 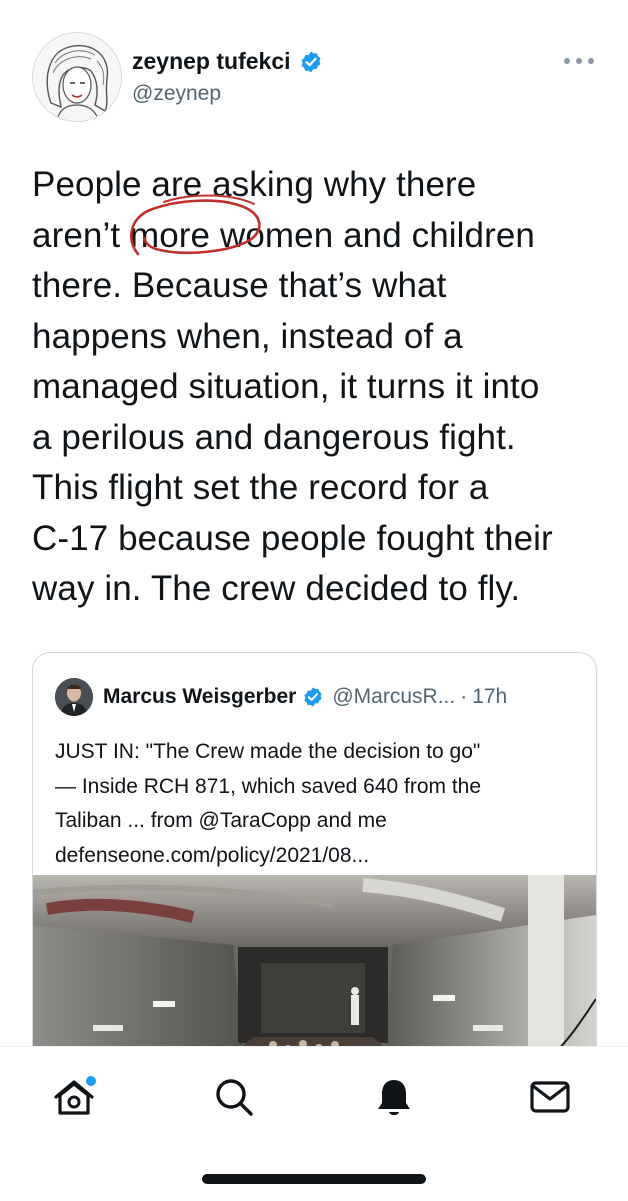 I want to click on messages-icon, so click(x=550, y=1097).